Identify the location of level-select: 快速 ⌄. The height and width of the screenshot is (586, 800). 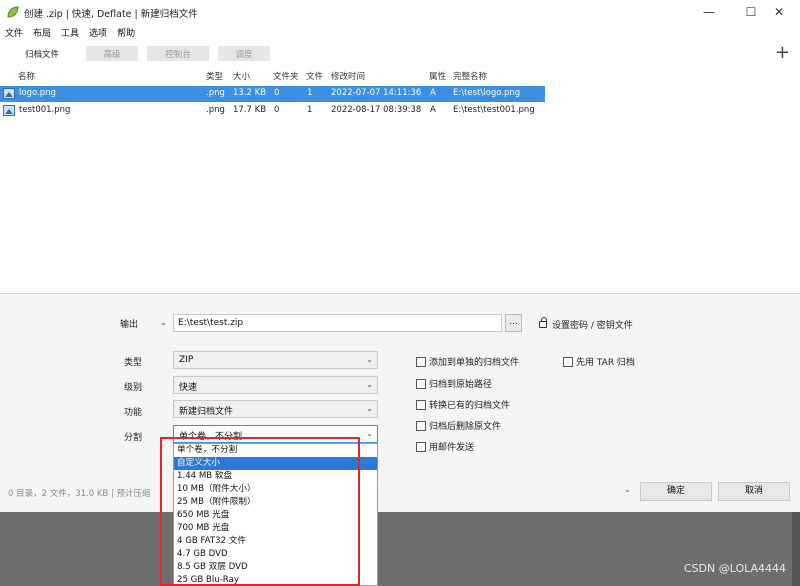
(275, 385).